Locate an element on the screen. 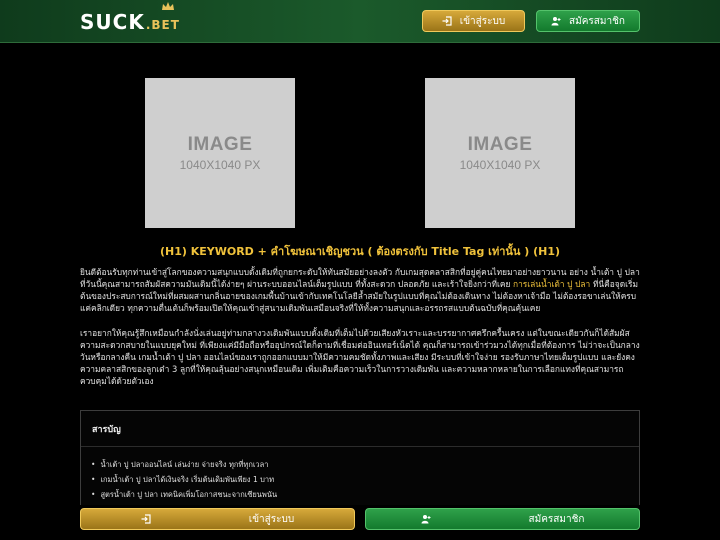 The image size is (720, 540). header-register-button: สมัครสมาชิก is located at coordinates (588, 21).